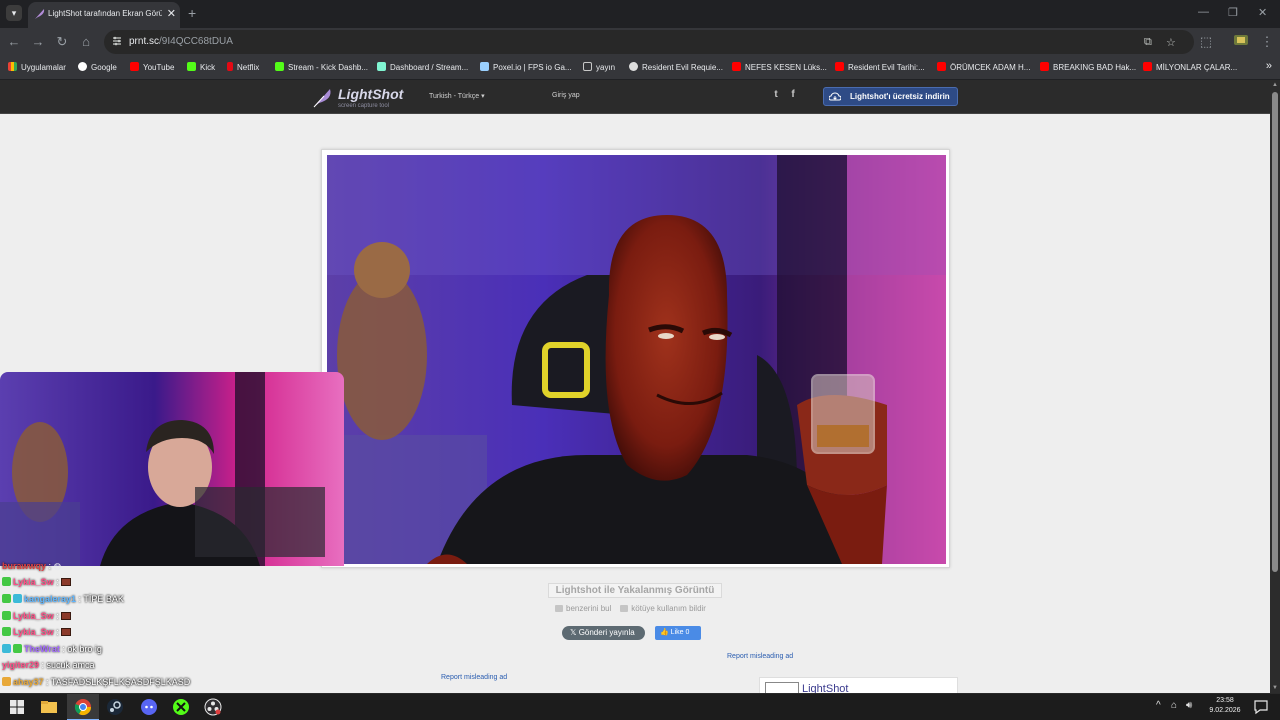  I want to click on advertisement-box: LightShot, so click(858, 685).